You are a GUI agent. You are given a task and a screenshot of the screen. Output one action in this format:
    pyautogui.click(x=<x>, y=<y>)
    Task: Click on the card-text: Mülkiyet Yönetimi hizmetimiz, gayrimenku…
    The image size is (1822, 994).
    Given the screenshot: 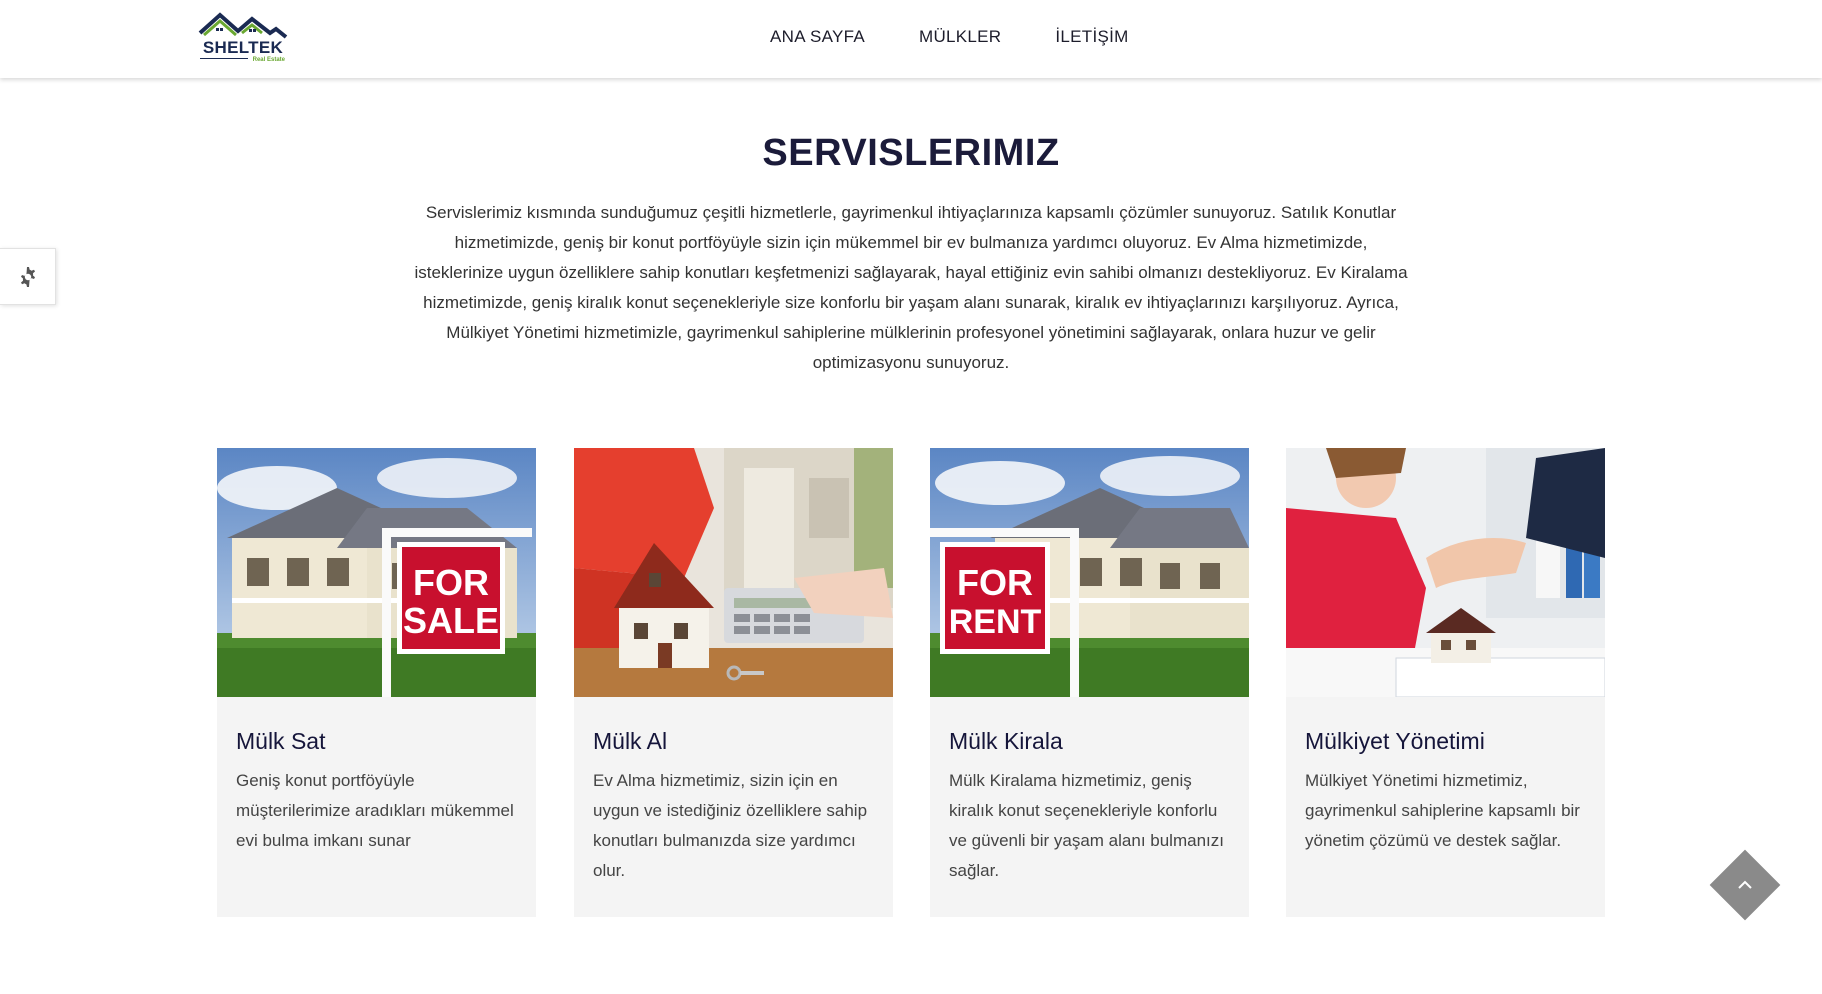 What is the action you would take?
    pyautogui.click(x=1442, y=810)
    